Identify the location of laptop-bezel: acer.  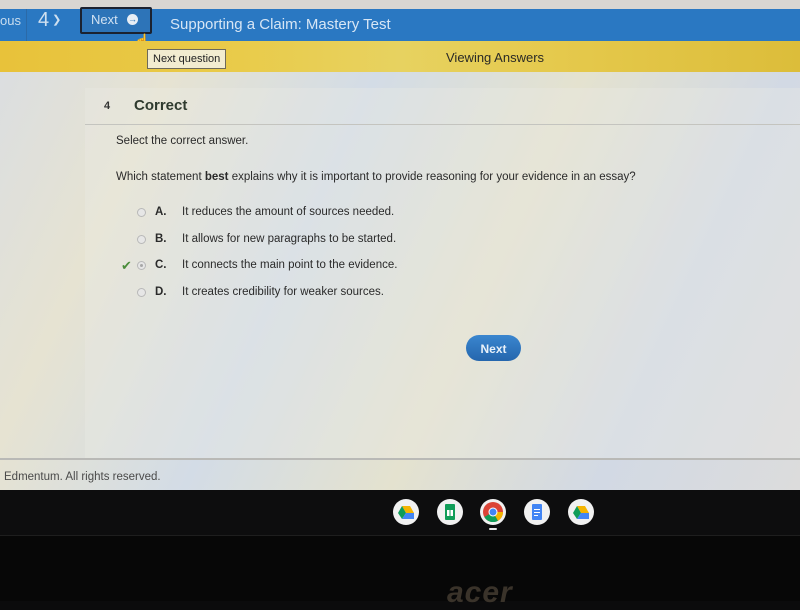
(400, 572).